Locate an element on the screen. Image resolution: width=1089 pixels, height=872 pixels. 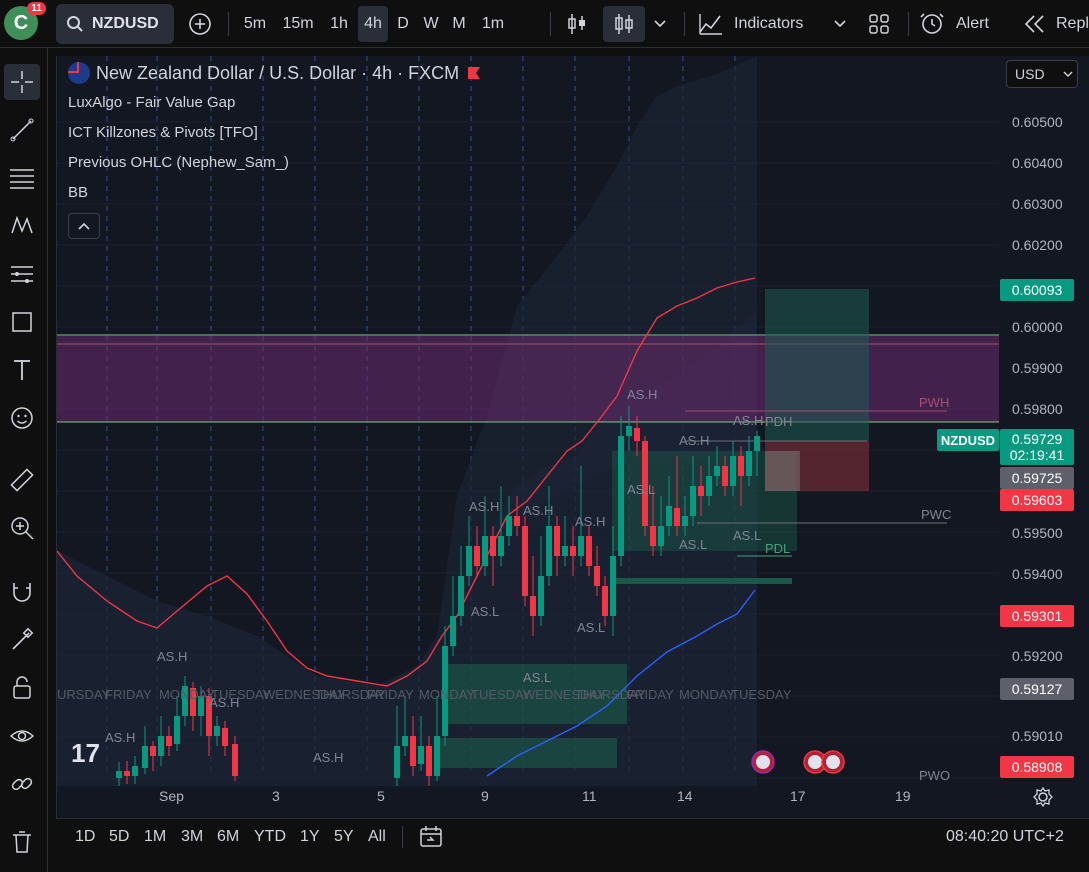
text-tool is located at coordinates (22, 370).